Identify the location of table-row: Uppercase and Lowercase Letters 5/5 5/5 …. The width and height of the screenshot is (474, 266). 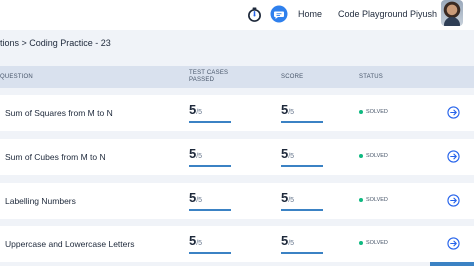
(237, 244).